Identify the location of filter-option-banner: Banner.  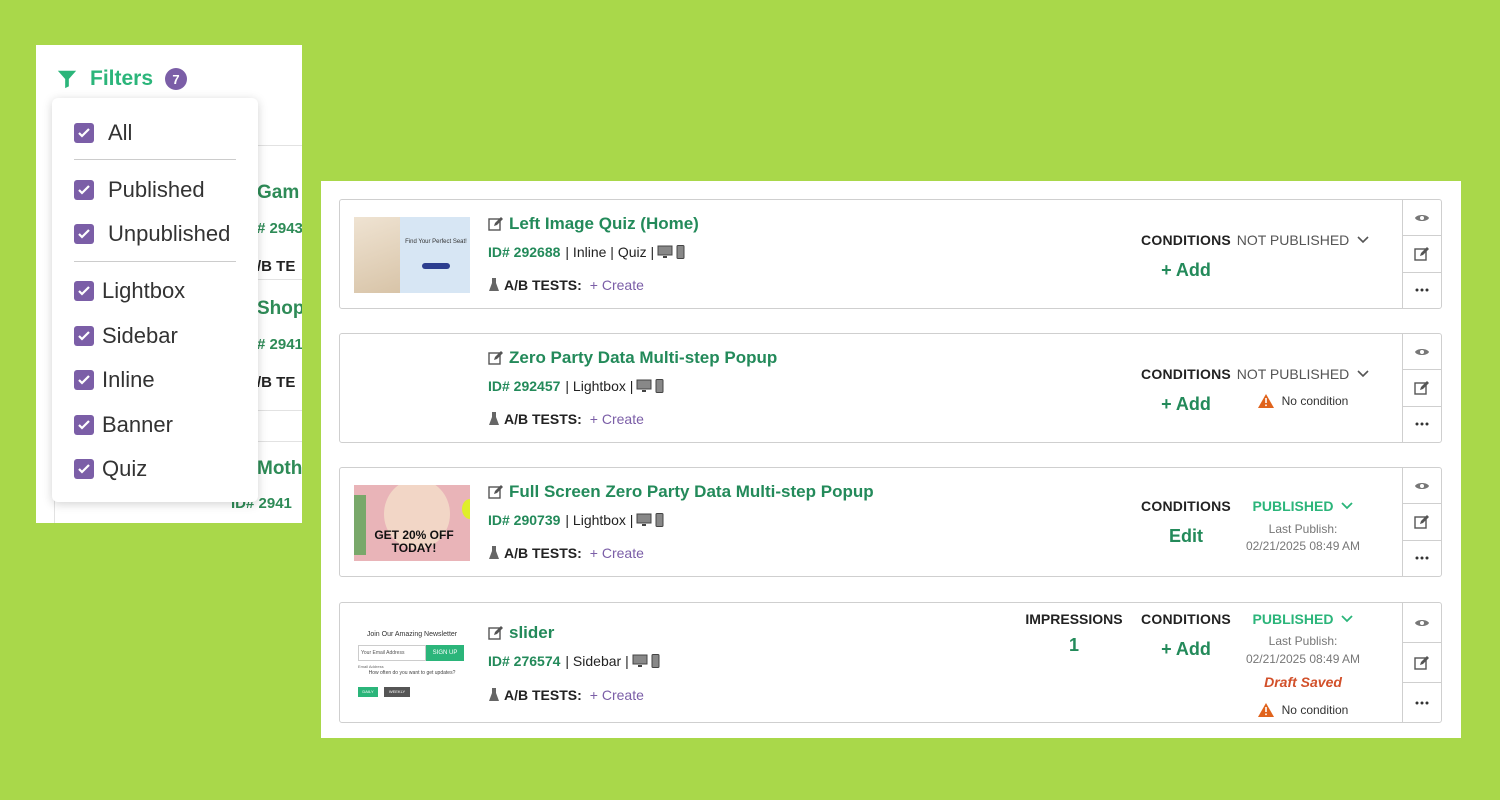
(123, 425).